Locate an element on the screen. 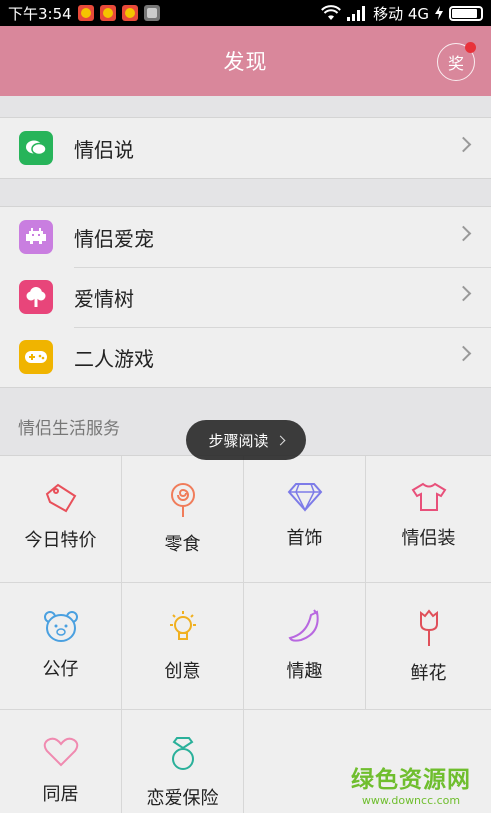 The image size is (491, 813). tree-icon is located at coordinates (36, 297).